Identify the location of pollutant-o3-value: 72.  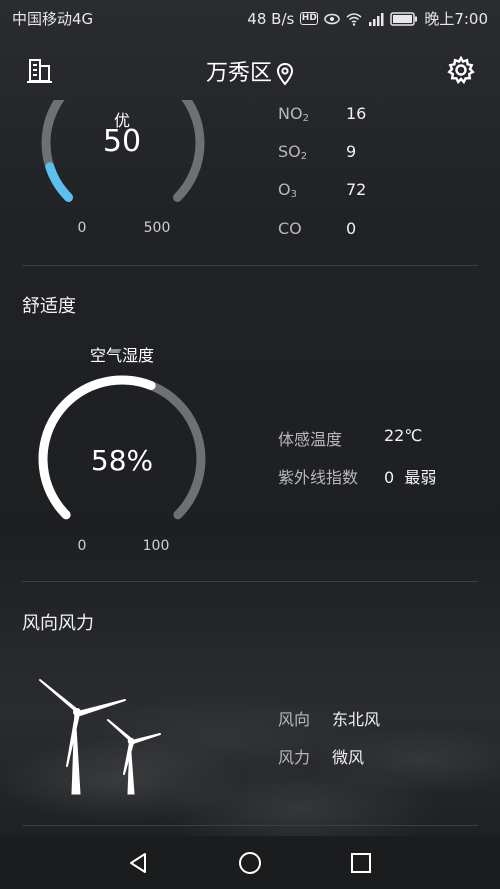
(356, 189).